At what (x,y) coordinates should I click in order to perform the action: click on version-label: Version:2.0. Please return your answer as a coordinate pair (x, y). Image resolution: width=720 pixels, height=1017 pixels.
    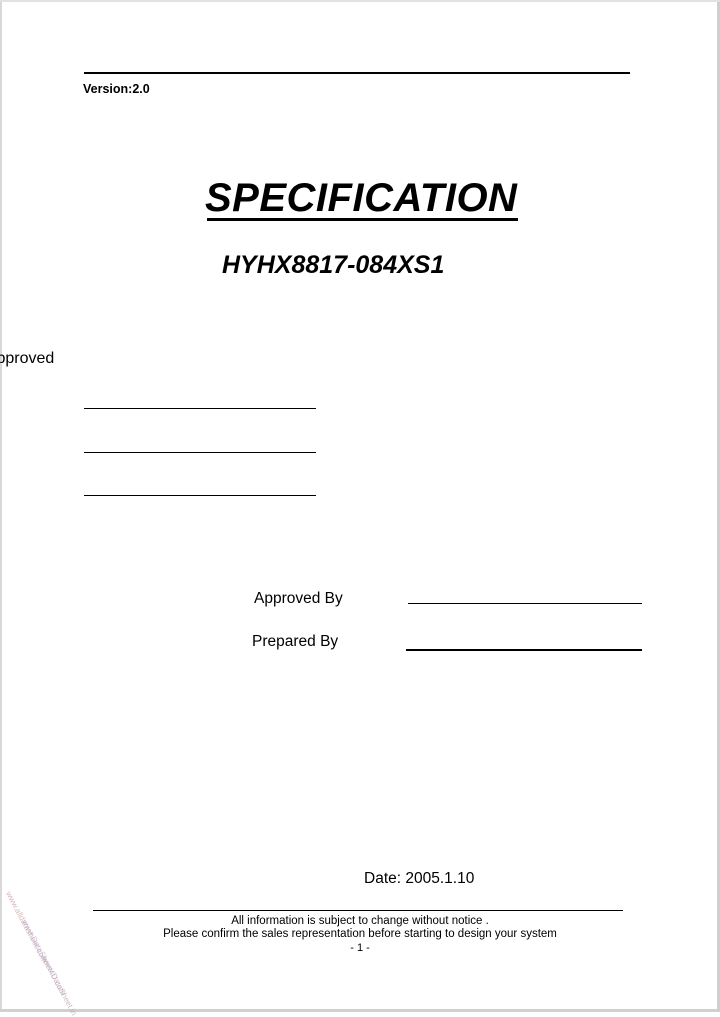
    Looking at the image, I should click on (116, 89).